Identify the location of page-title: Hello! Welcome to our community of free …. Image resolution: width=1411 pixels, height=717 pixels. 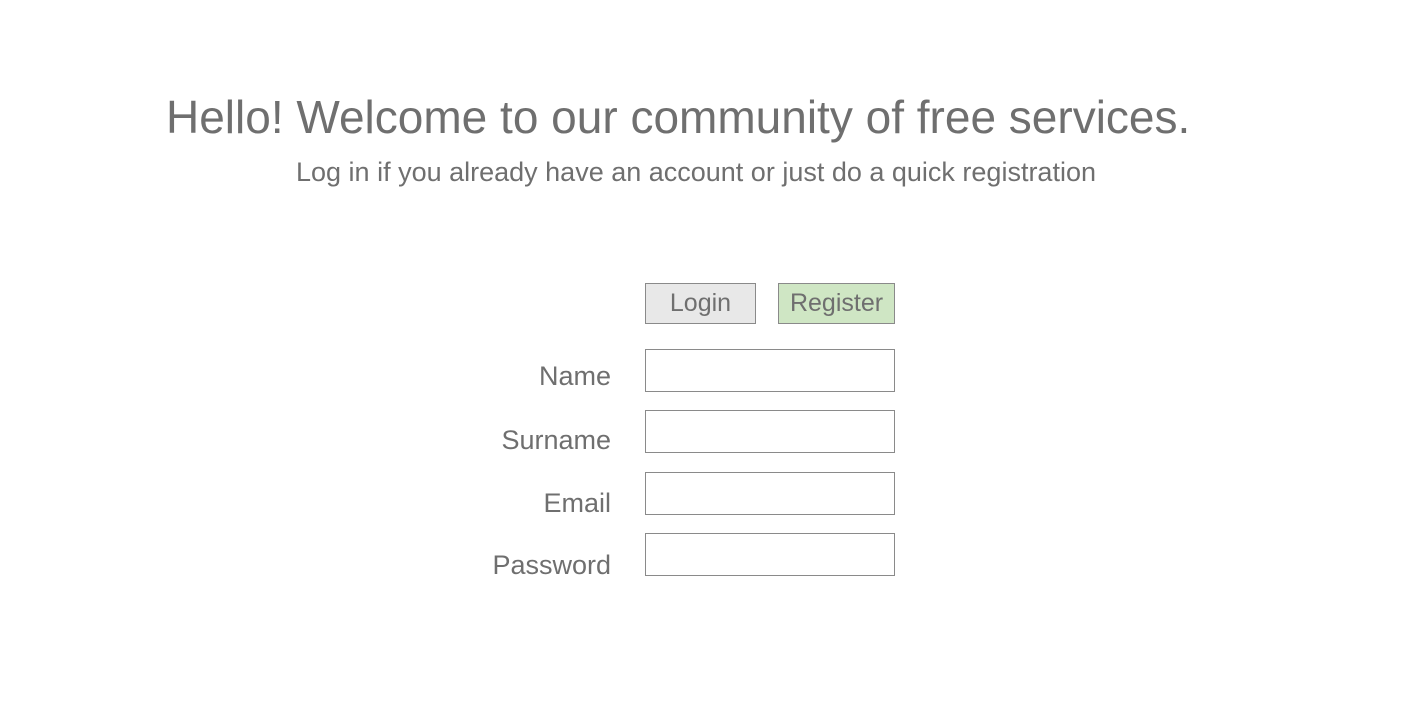
(678, 117).